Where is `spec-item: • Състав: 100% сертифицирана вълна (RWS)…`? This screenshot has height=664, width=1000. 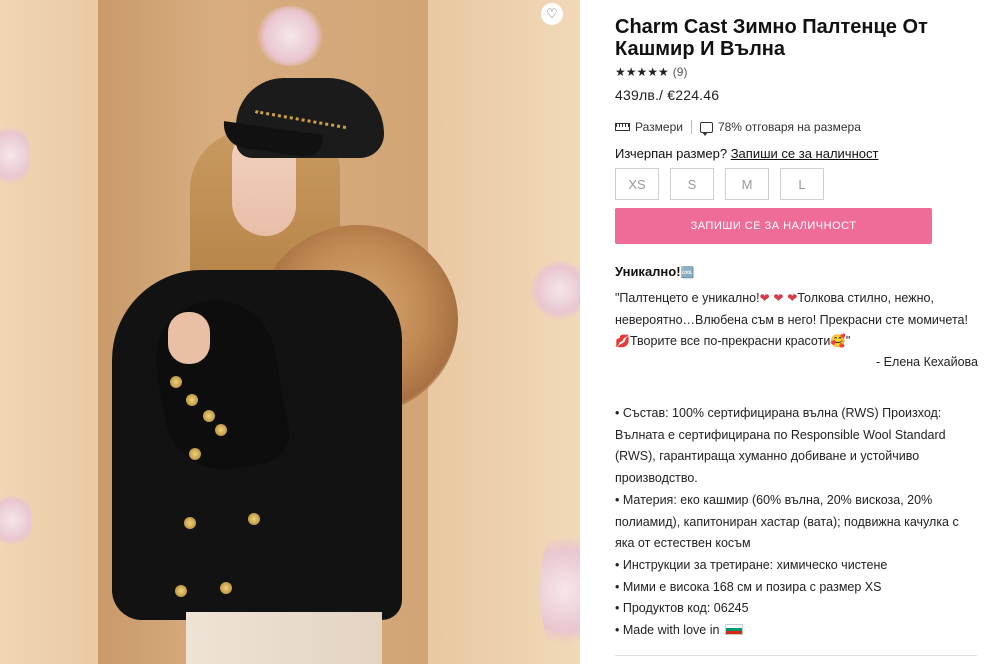
spec-item: • Състав: 100% сертифицирана вълна (RWS)… is located at coordinates (780, 446).